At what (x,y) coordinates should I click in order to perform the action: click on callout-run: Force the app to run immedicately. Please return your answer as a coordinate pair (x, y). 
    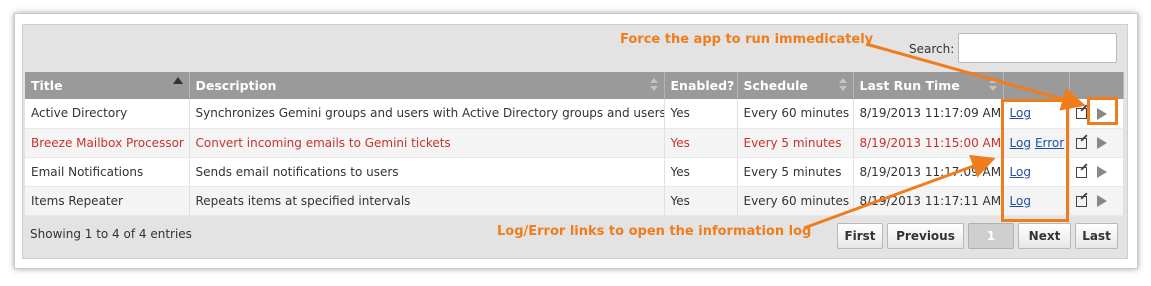
    Looking at the image, I should click on (747, 39).